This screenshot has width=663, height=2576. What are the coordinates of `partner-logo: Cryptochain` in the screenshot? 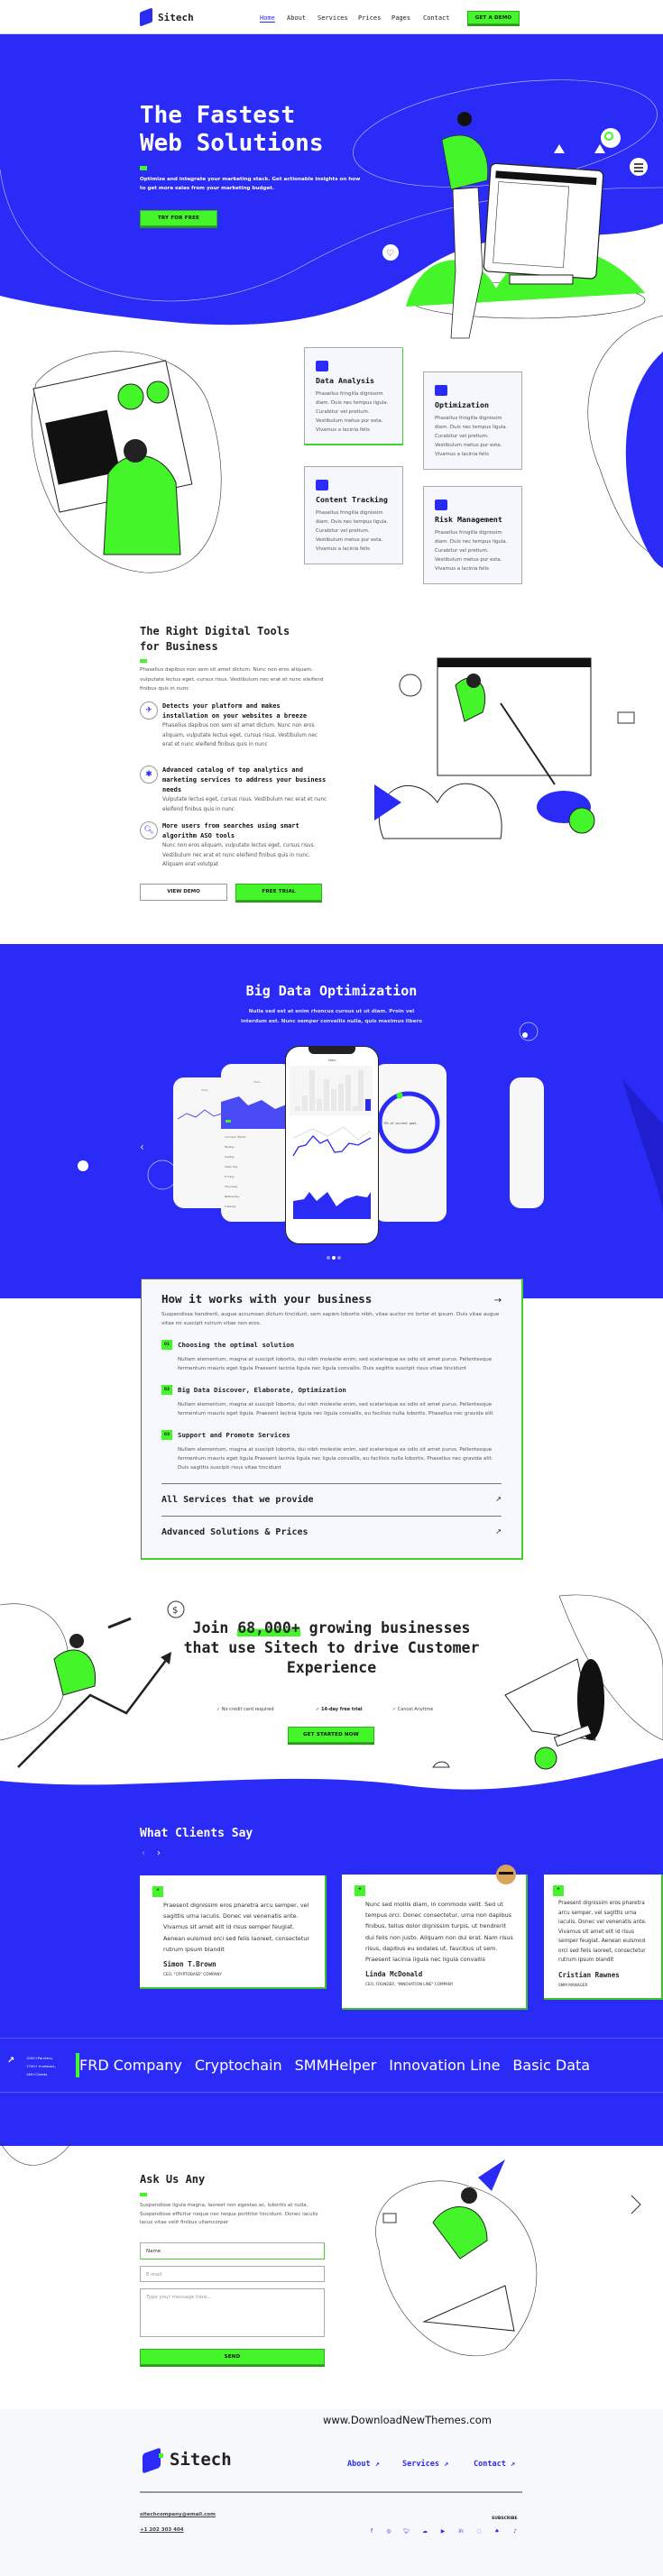 It's located at (239, 2065).